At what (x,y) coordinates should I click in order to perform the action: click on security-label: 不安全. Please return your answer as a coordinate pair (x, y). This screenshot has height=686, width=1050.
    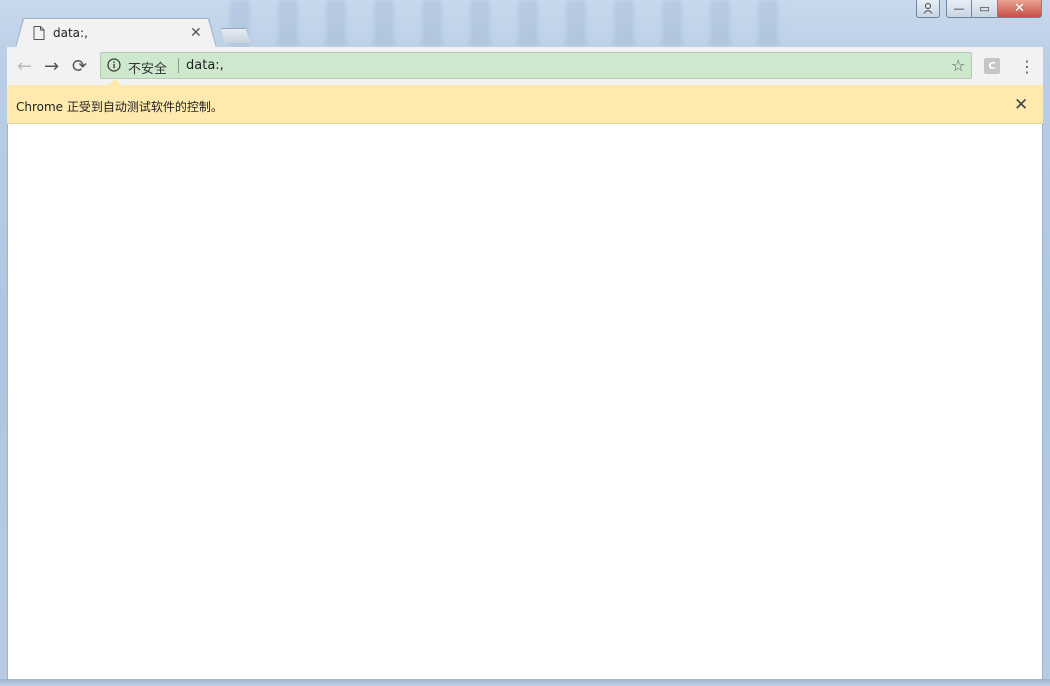
    Looking at the image, I should click on (147, 67).